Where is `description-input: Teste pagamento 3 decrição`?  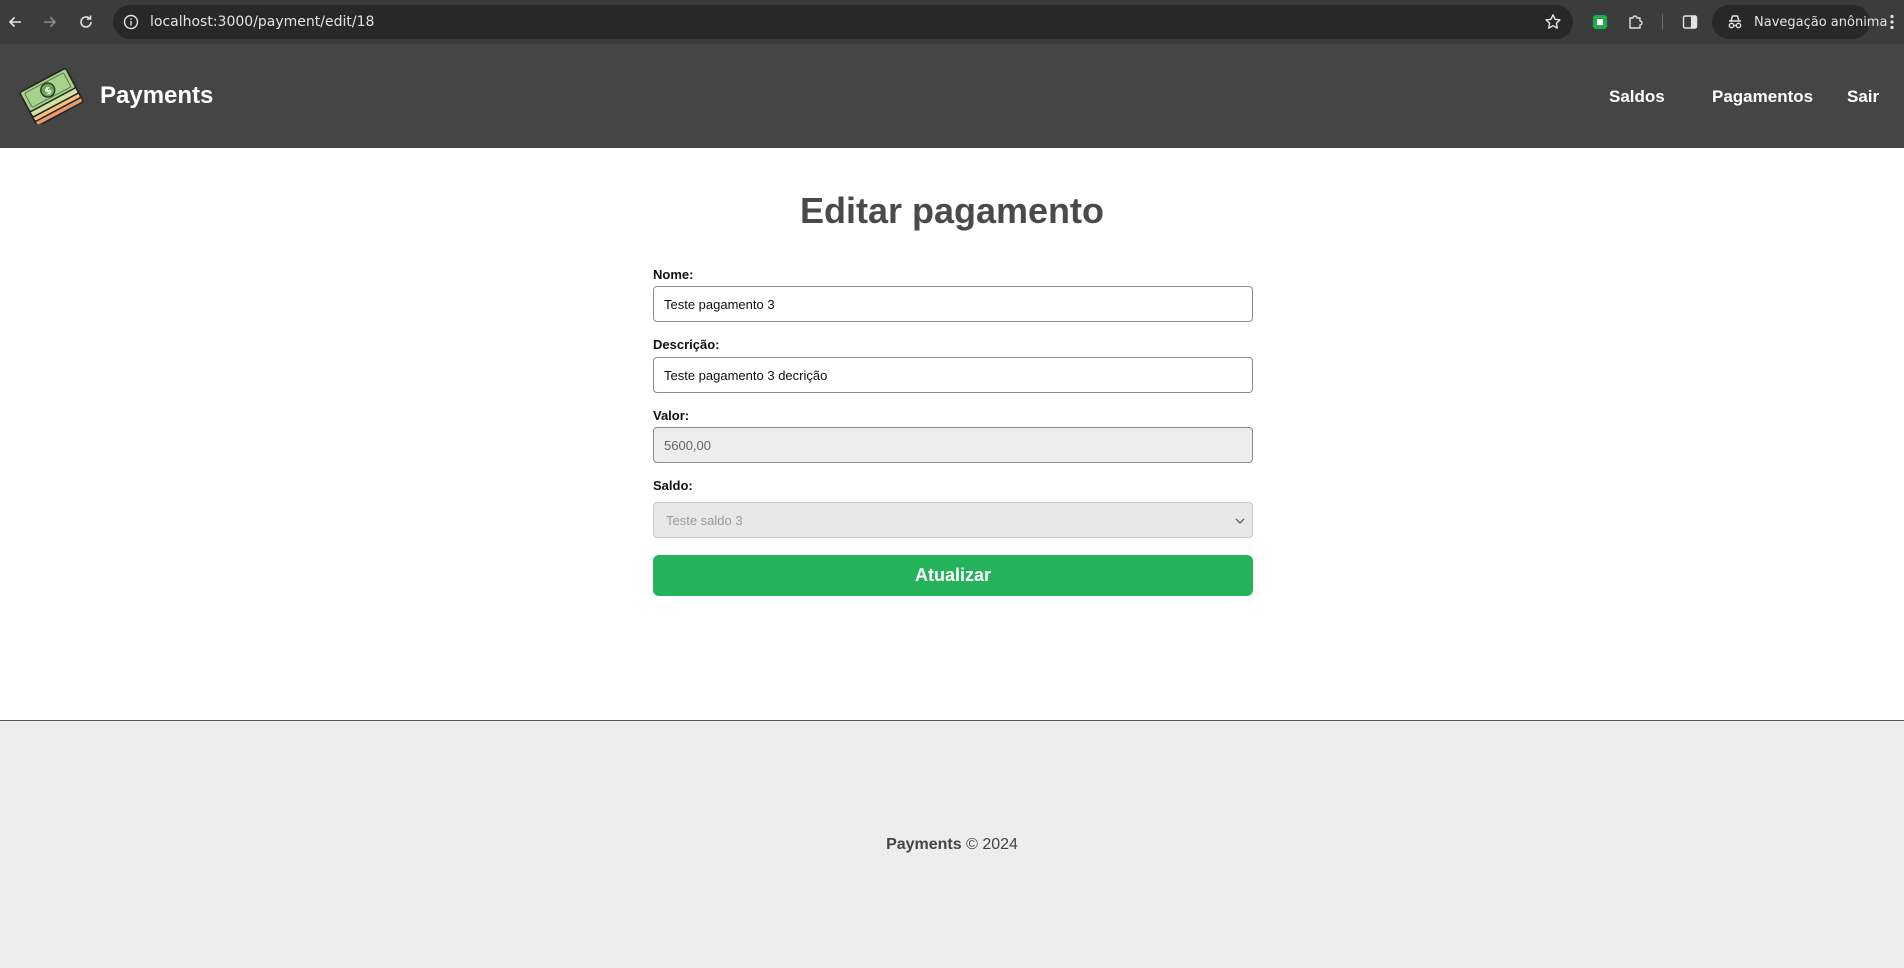
description-input: Teste pagamento 3 decrição is located at coordinates (953, 375).